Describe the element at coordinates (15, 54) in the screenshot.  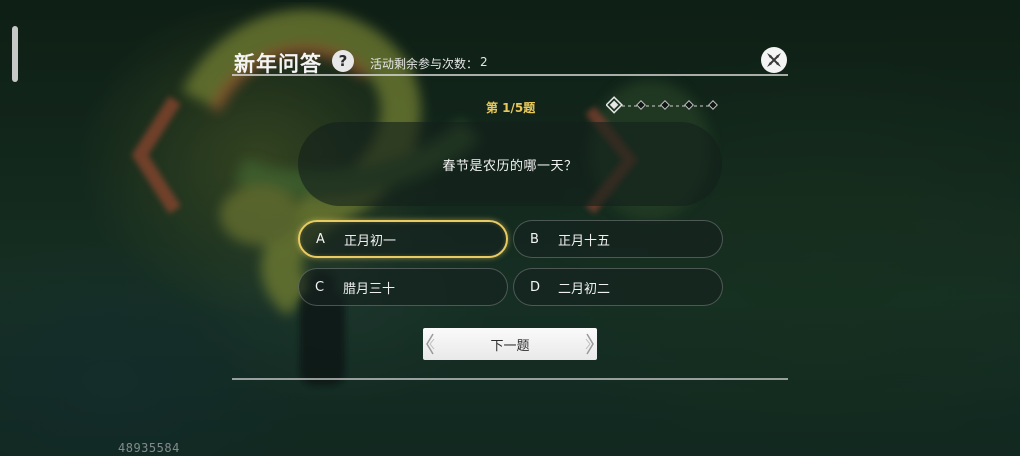
I see `side-drawer-handle` at that location.